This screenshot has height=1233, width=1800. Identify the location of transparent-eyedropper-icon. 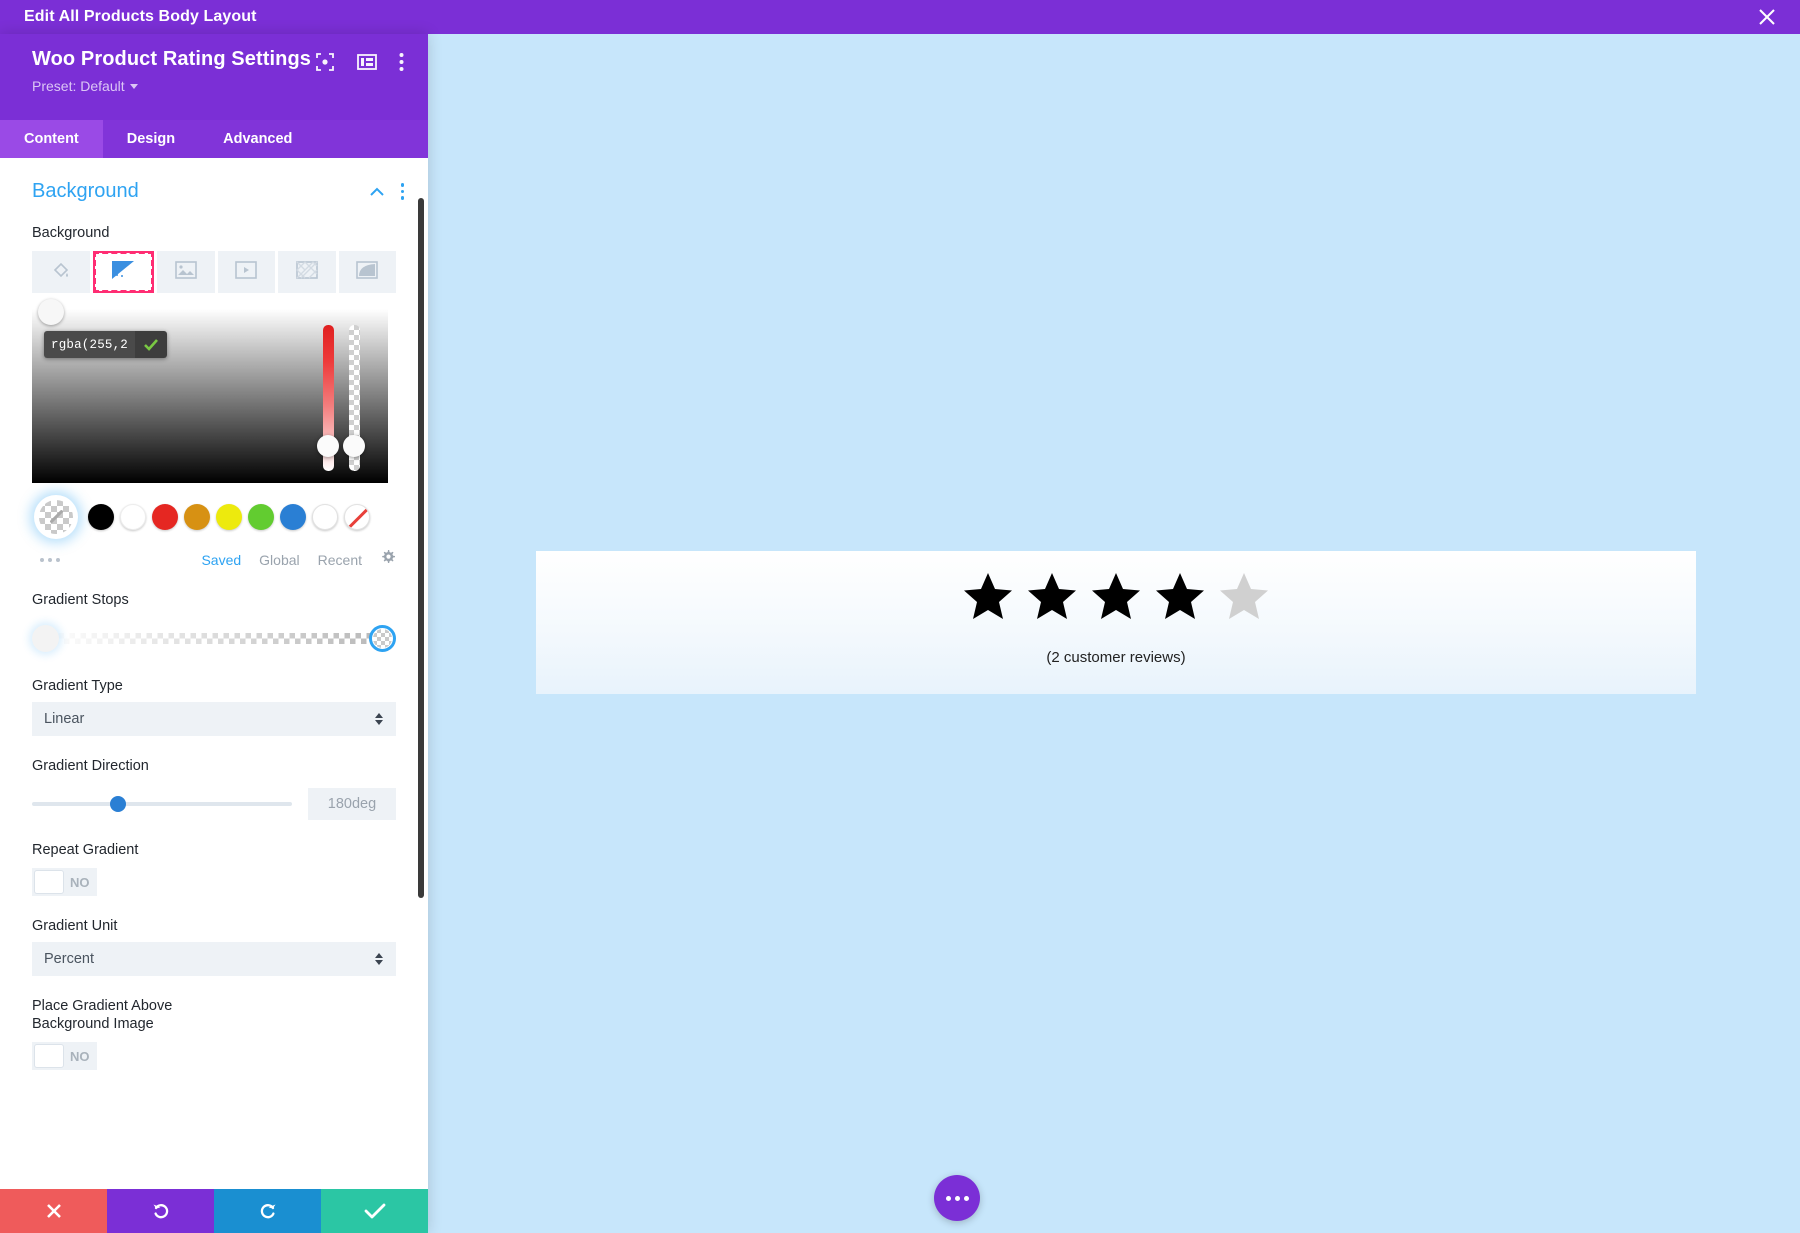
(56, 517).